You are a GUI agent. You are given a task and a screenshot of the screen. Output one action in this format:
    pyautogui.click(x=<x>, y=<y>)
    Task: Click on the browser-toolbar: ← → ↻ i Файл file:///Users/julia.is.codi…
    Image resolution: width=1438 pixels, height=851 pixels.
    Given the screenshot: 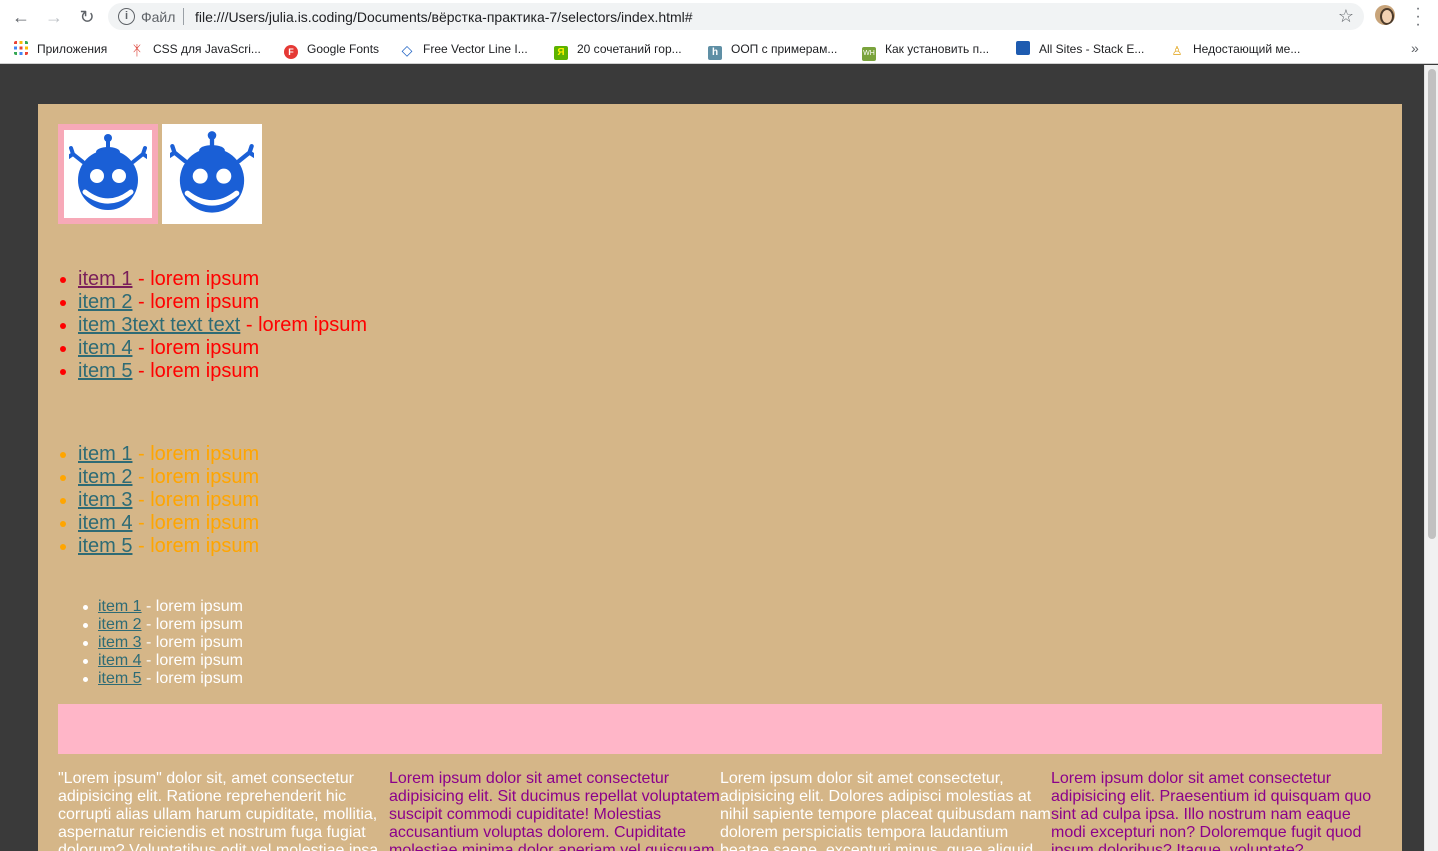 What is the action you would take?
    pyautogui.click(x=719, y=17)
    